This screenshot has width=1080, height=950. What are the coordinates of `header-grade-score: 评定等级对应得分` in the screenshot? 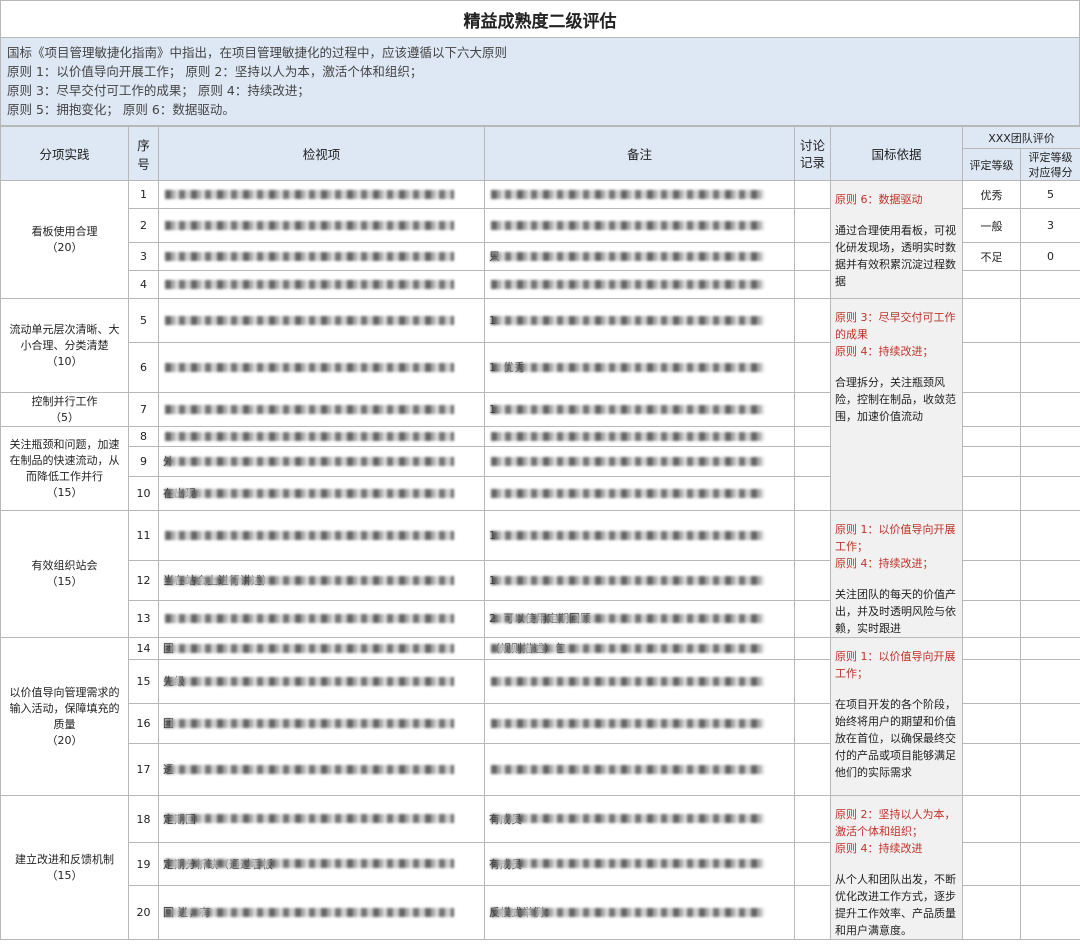 It's located at (1049, 164).